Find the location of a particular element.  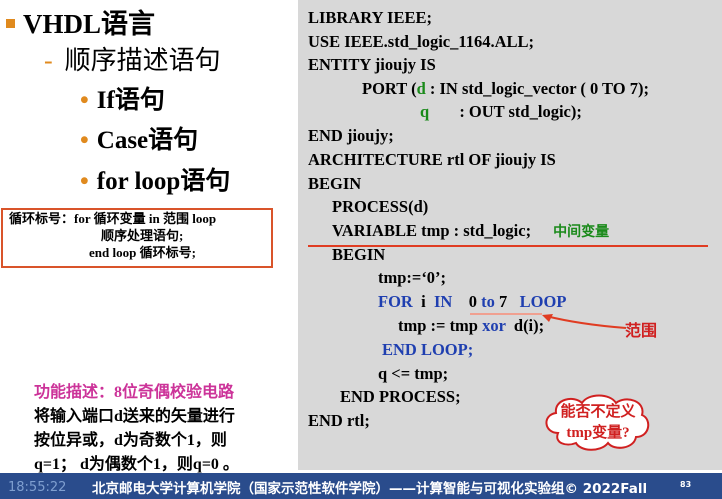

cloud-callout-text: 能否不定义 tmp变量? is located at coordinates (598, 422).